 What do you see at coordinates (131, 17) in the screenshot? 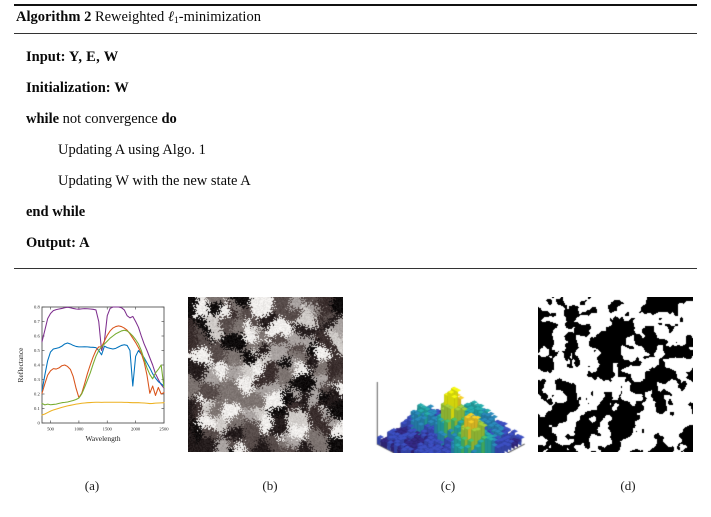
I see `algorithm-title-prefix: Reweighted` at bounding box center [131, 17].